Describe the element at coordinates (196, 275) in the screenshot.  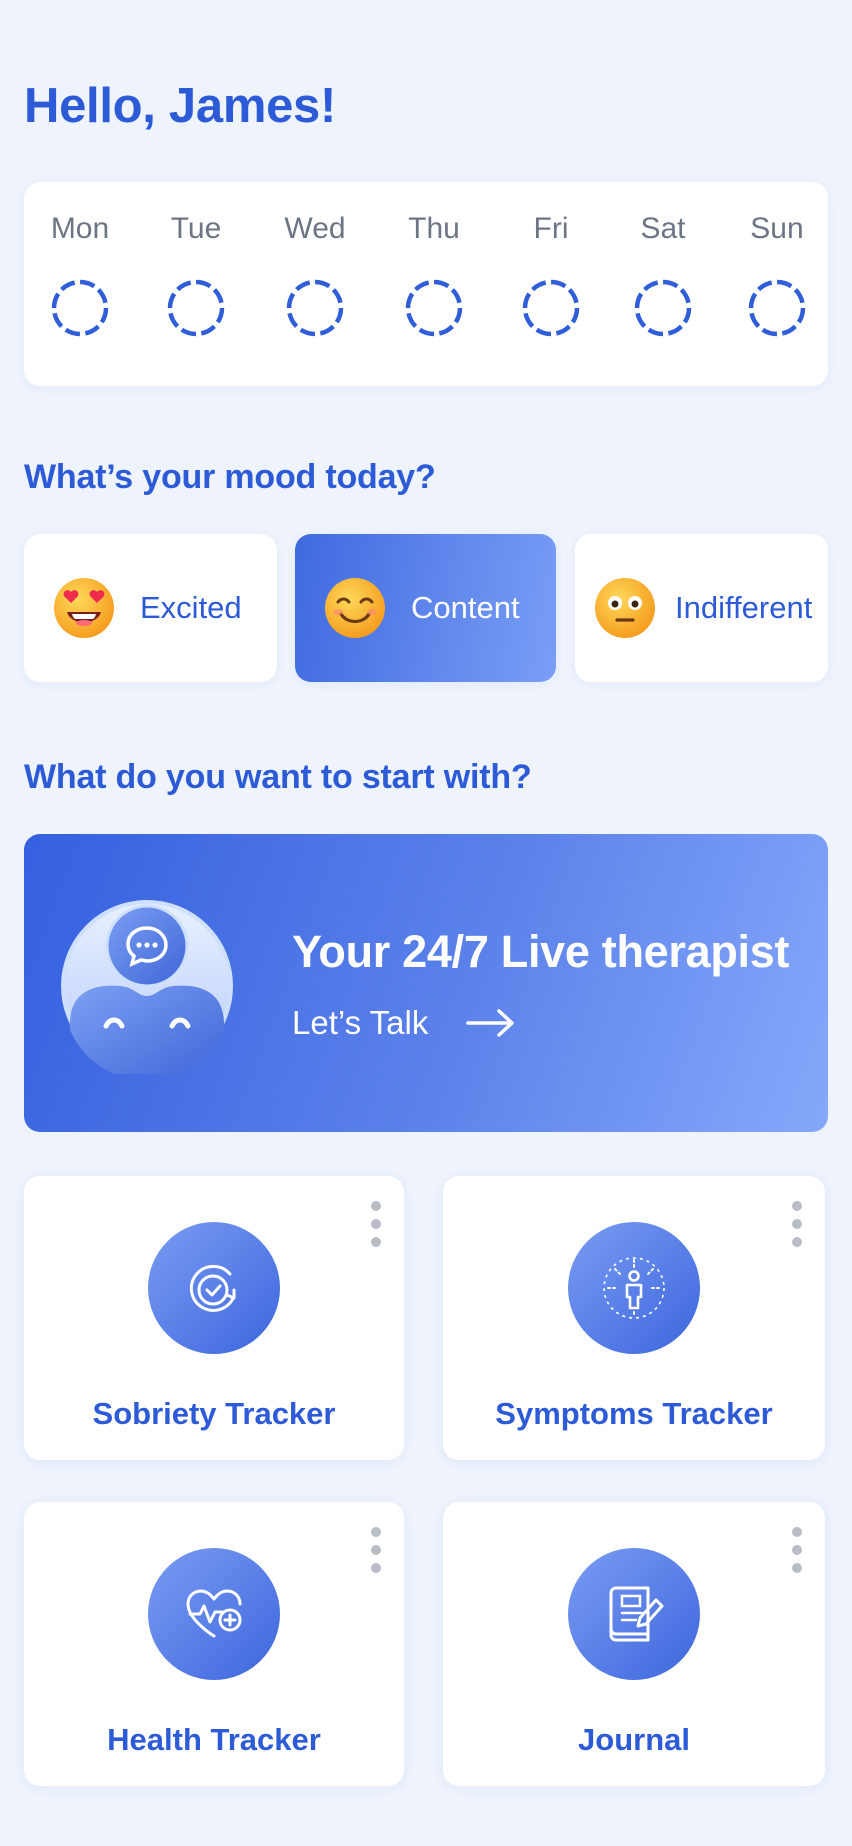
I see `day-tue: Tue` at that location.